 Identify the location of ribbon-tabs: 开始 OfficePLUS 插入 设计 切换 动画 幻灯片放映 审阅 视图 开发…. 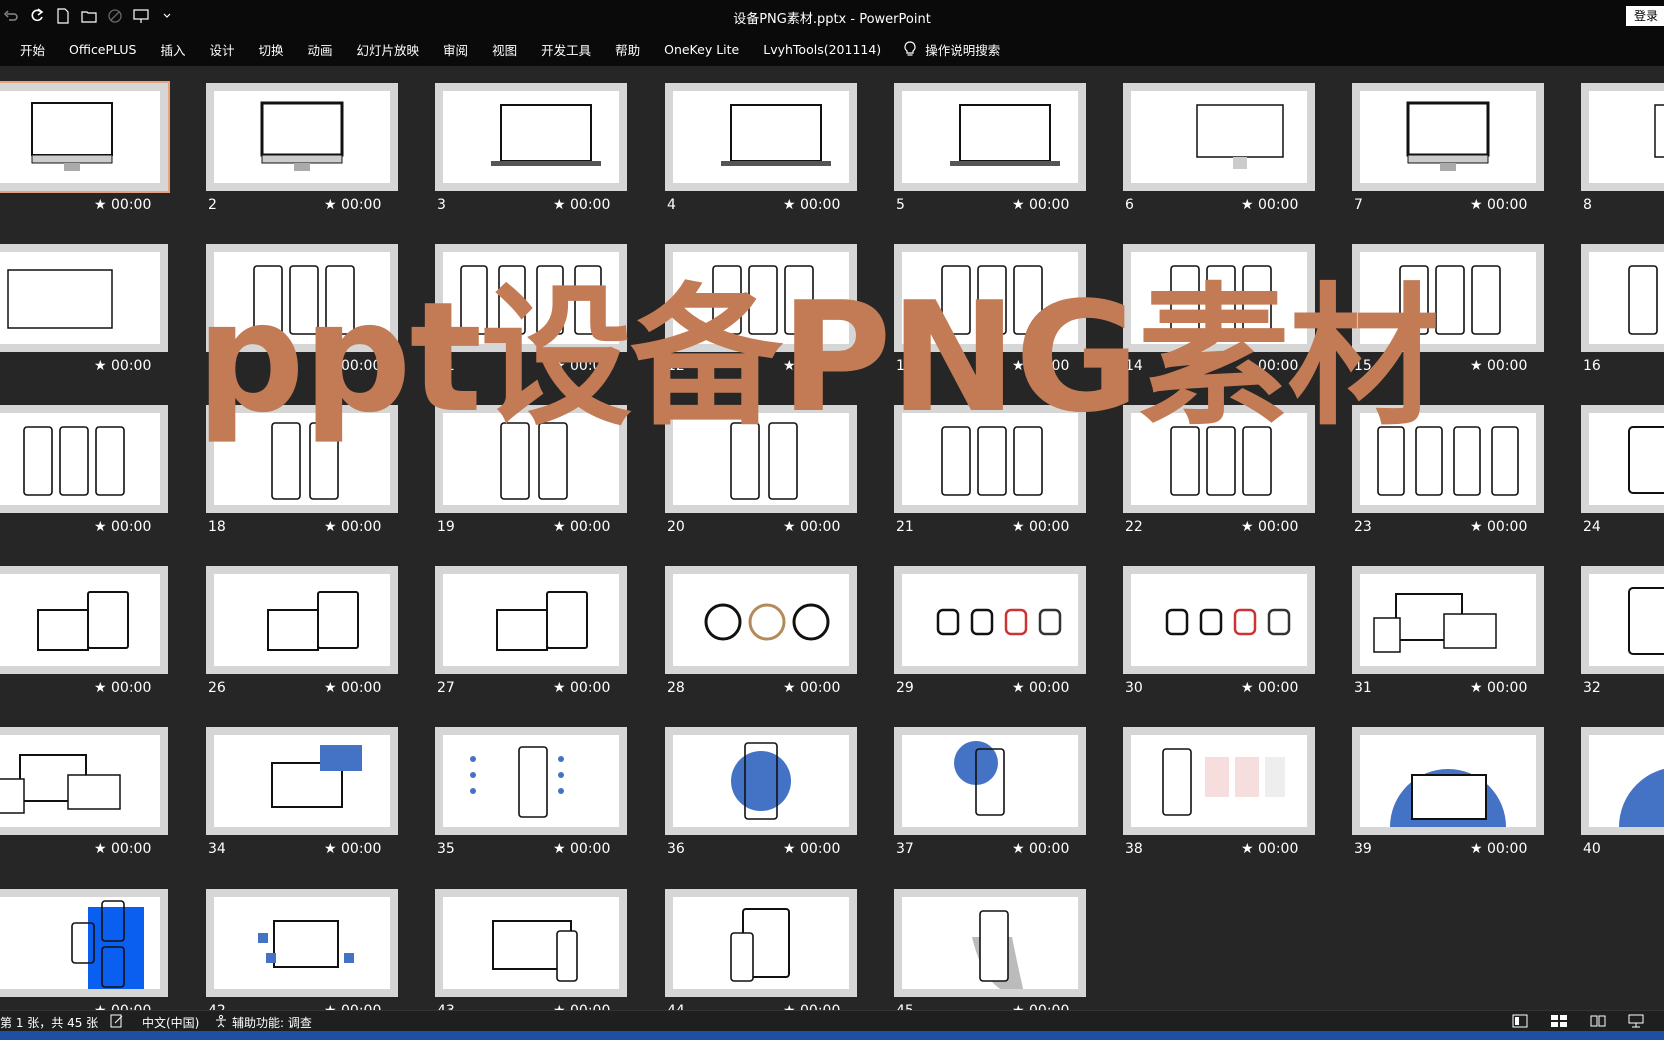
(832, 49).